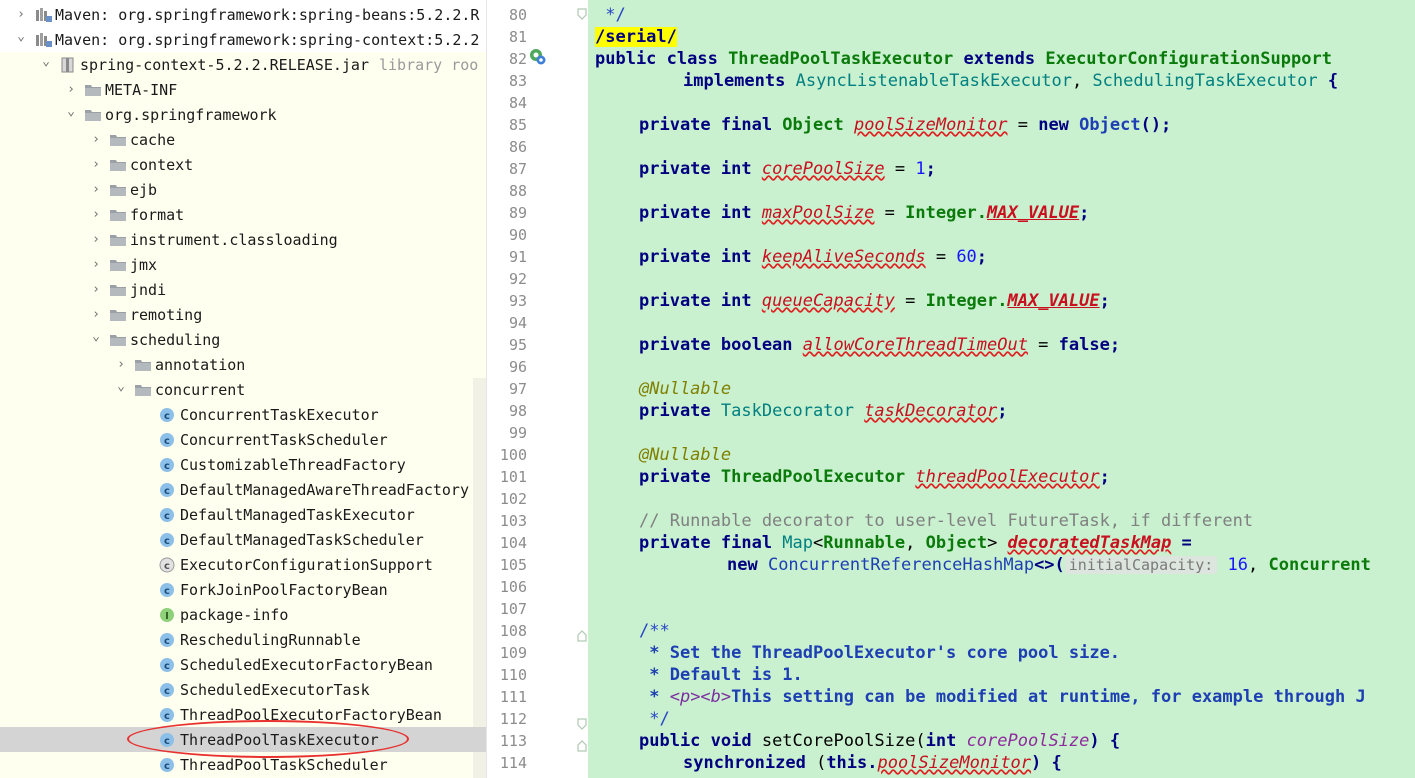  Describe the element at coordinates (844, 257) in the screenshot. I see `field-name: keepAliveSeconds` at that location.